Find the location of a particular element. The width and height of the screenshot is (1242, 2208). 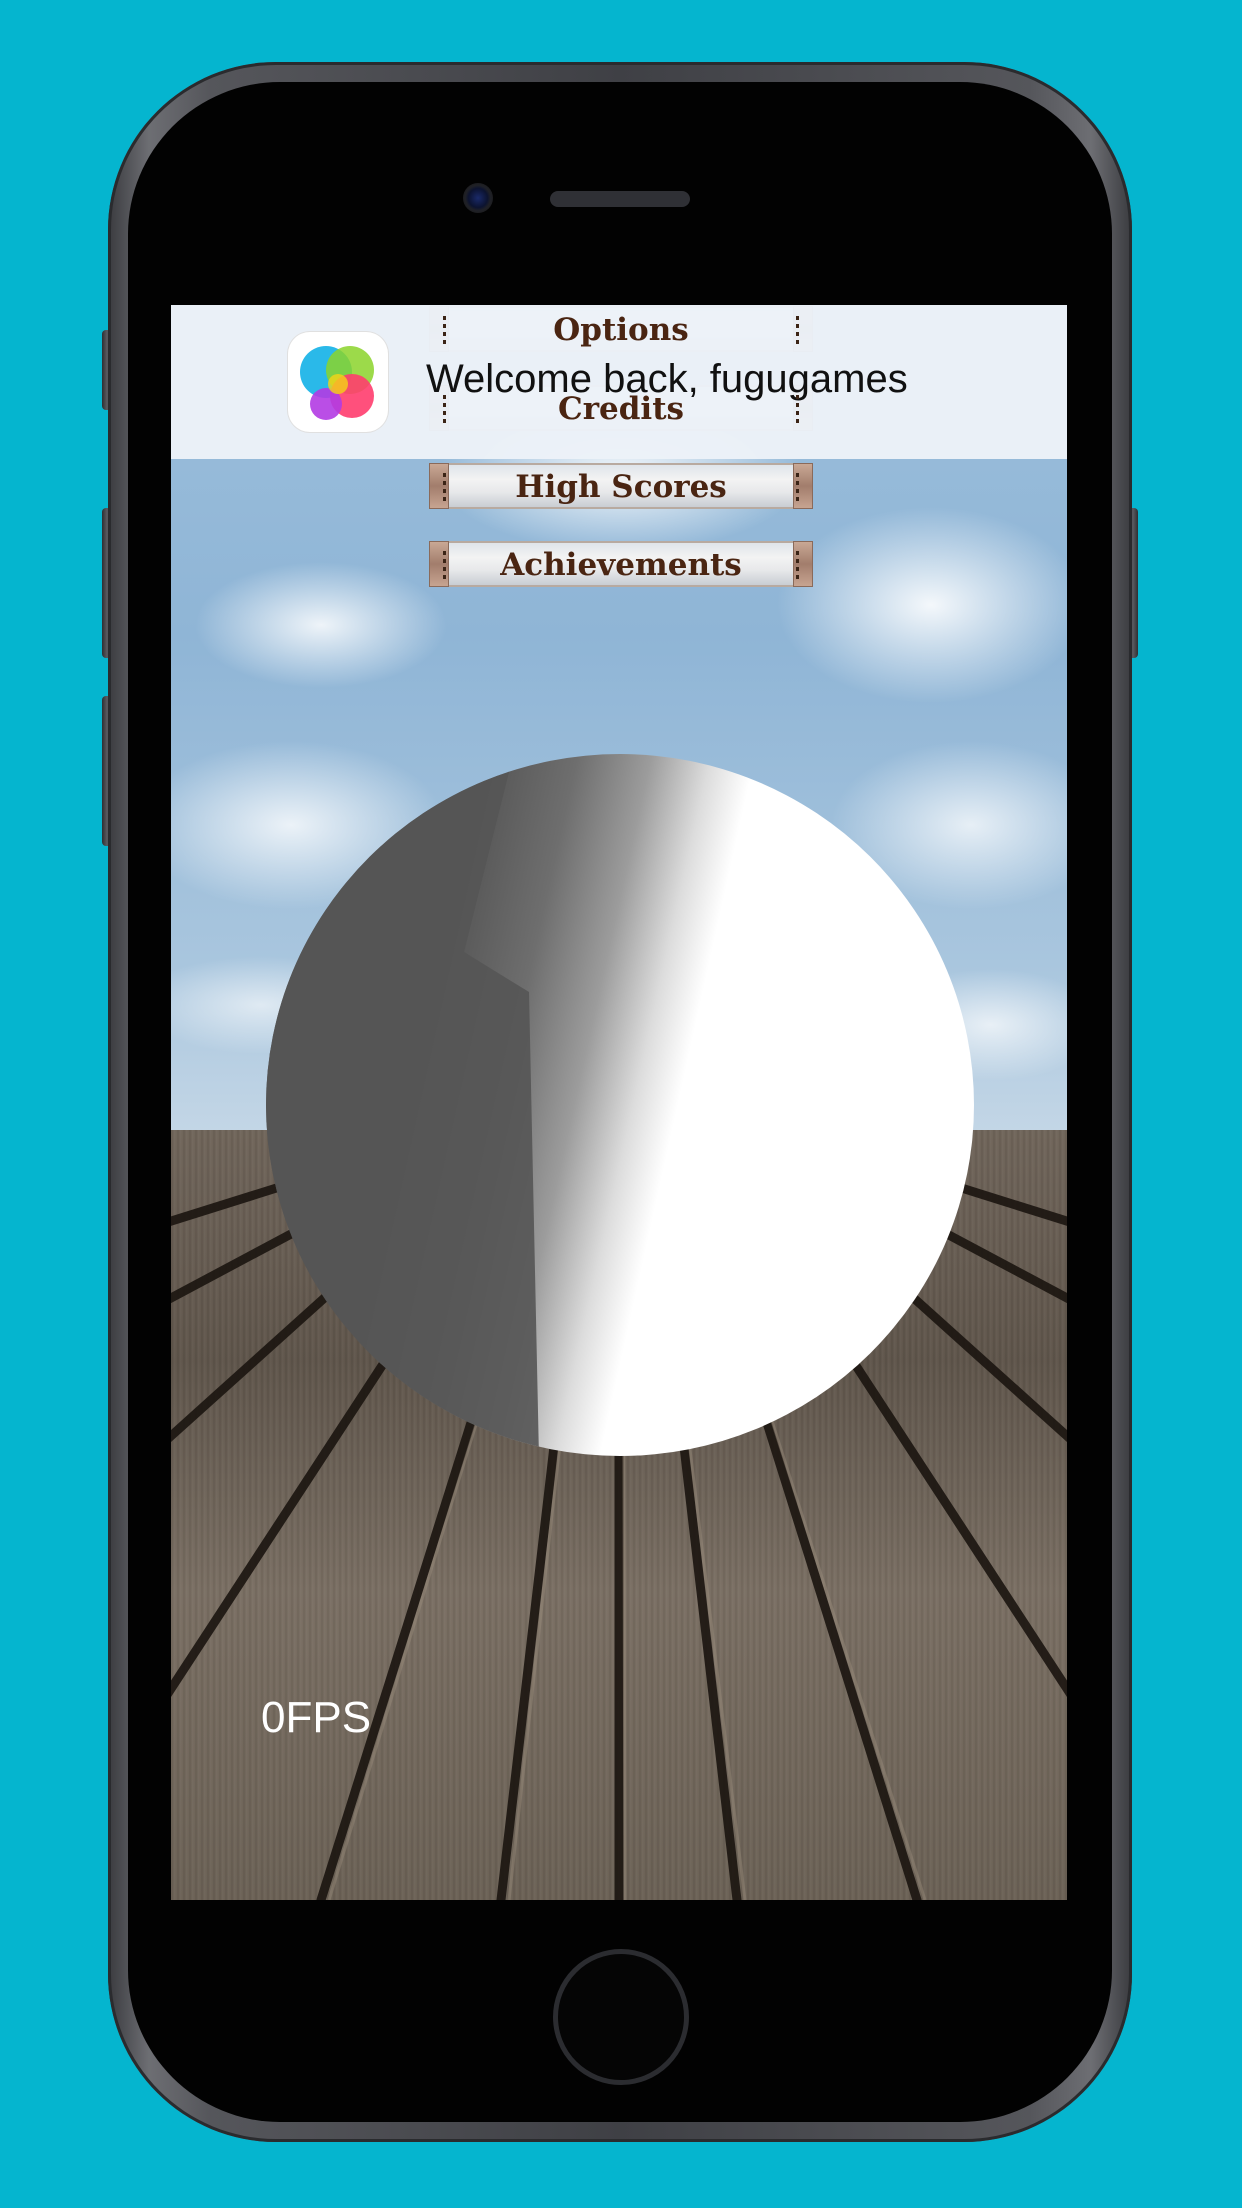

achievements-button: Achievements is located at coordinates (621, 564).